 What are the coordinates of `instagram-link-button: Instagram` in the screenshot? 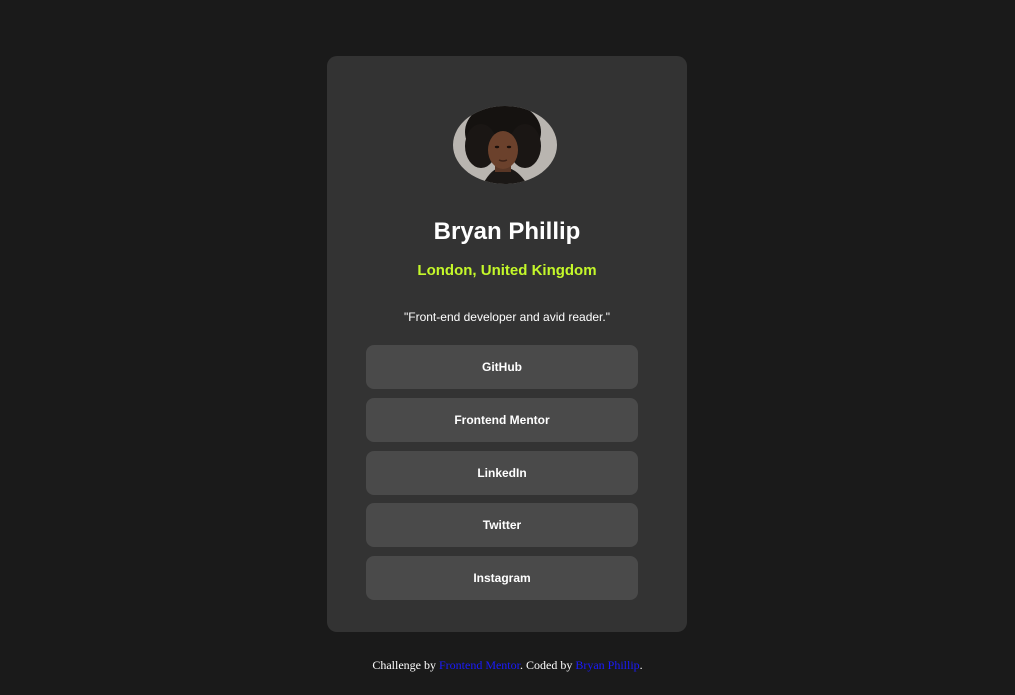 It's located at (502, 578).